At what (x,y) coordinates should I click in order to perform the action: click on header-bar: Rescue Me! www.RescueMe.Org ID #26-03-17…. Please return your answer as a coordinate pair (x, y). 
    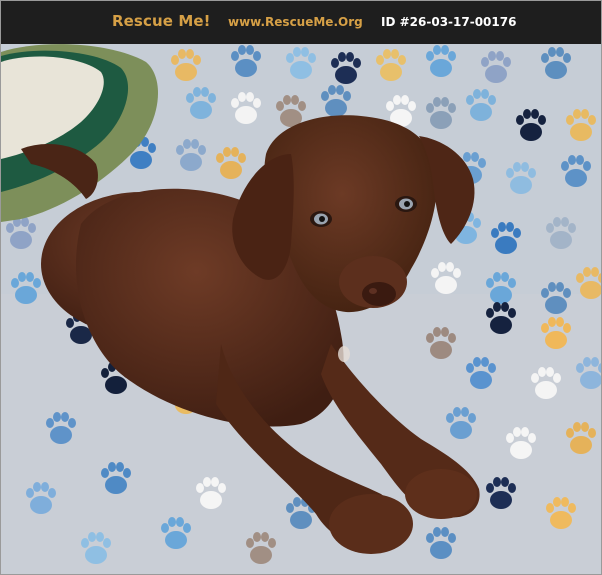
    Looking at the image, I should click on (301, 22).